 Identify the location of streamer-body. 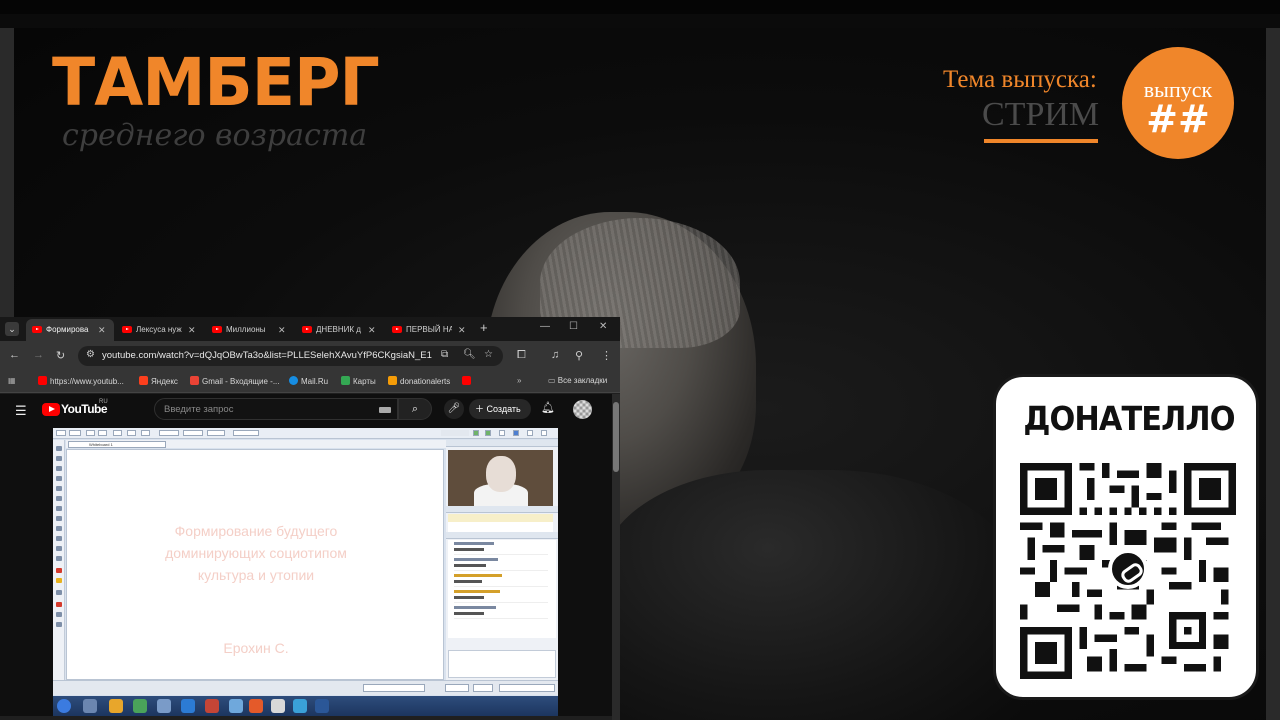
(810, 595).